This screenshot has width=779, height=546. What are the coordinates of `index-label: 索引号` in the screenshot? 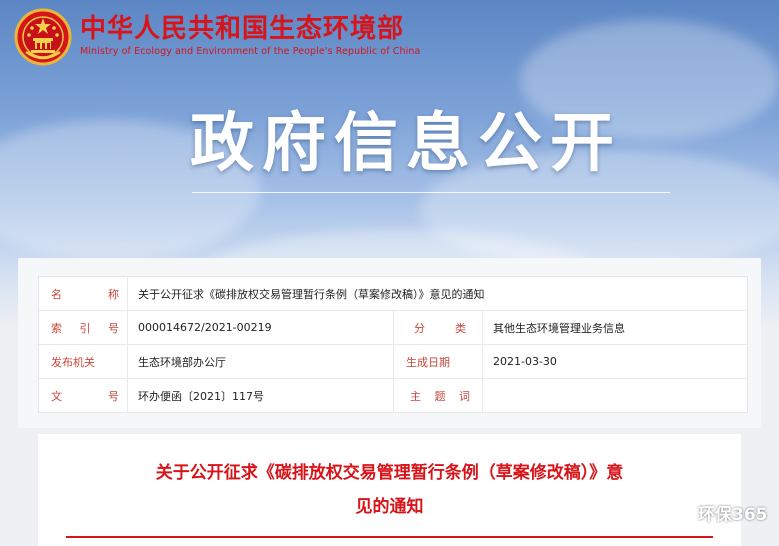 It's located at (83, 327).